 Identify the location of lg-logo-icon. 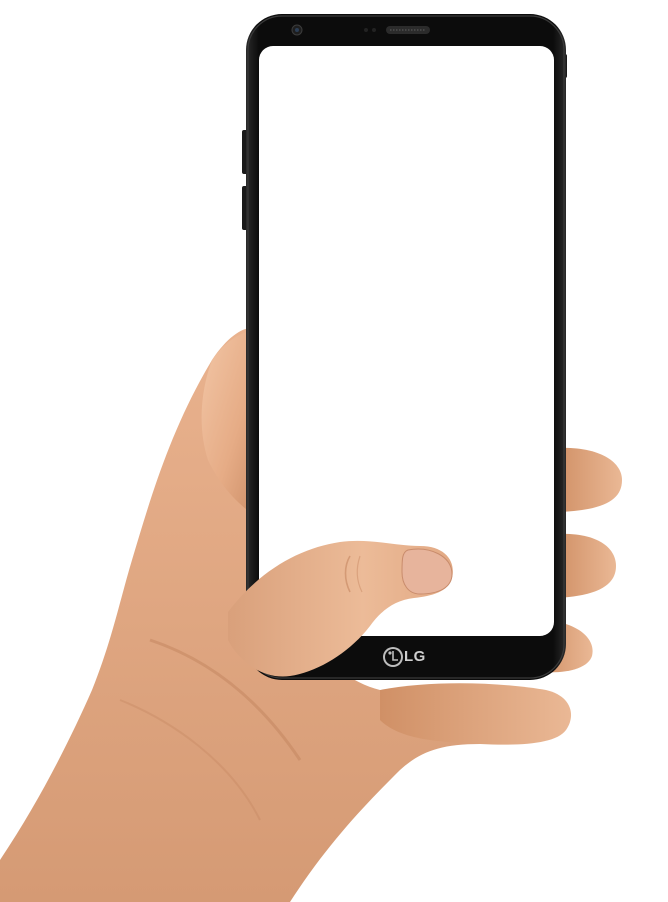
(393, 657).